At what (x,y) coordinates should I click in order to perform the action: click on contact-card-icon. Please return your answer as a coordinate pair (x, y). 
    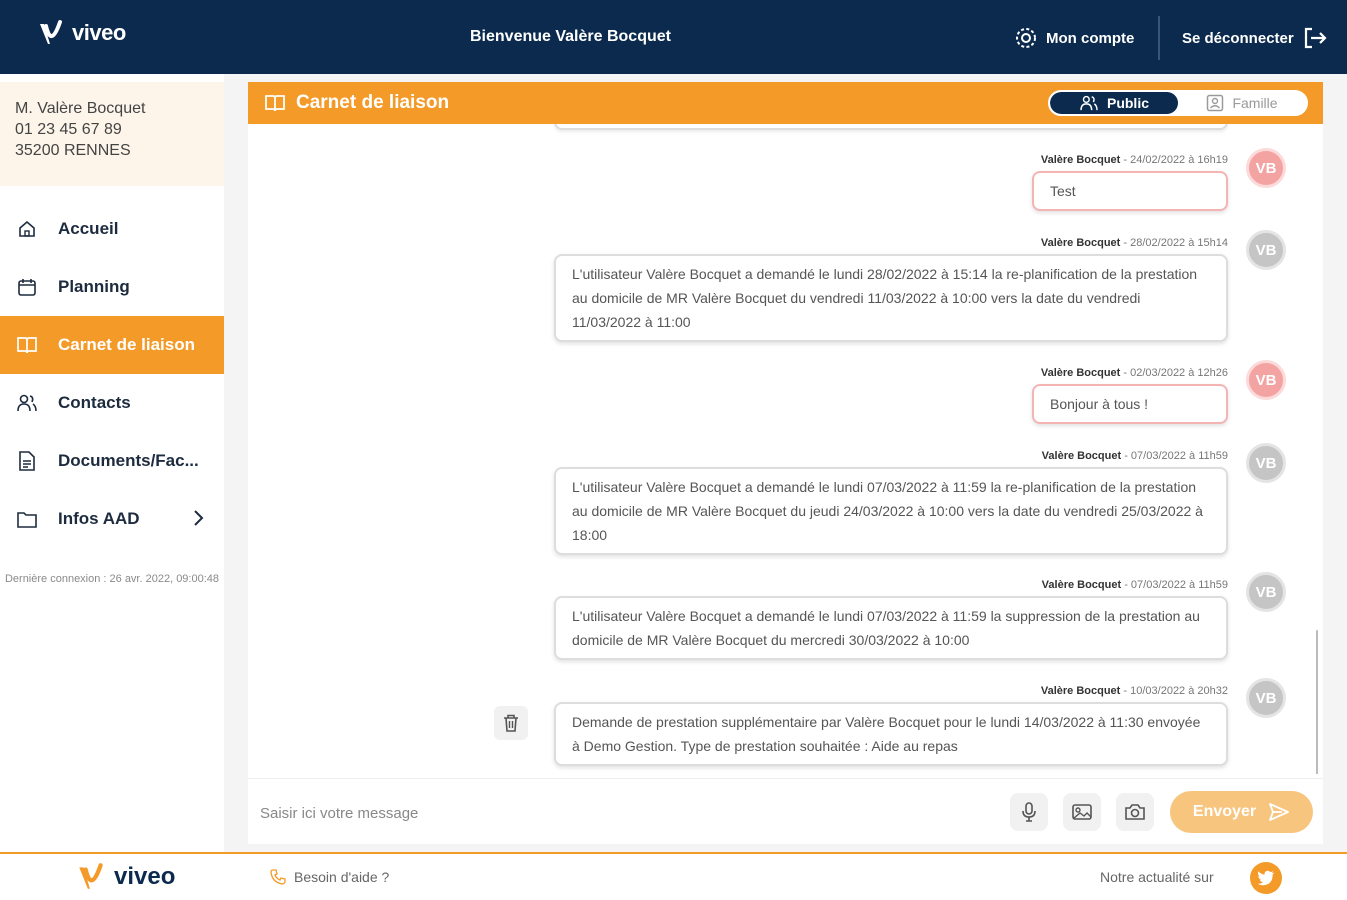
    Looking at the image, I should click on (1215, 103).